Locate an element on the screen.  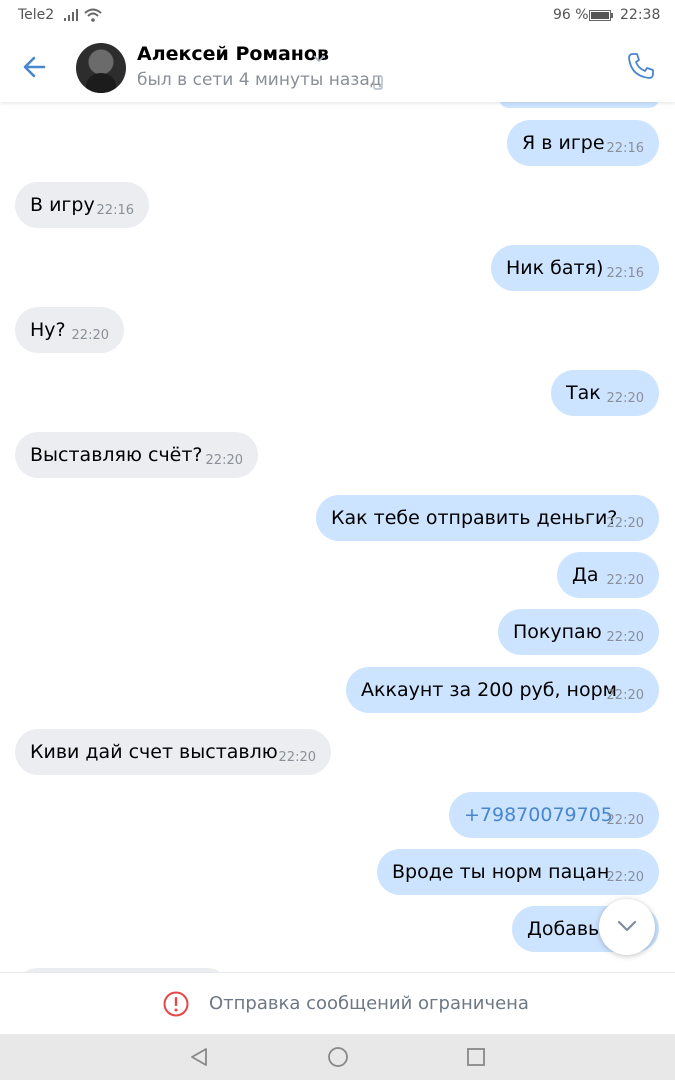
message-text: Добавь is located at coordinates (563, 929).